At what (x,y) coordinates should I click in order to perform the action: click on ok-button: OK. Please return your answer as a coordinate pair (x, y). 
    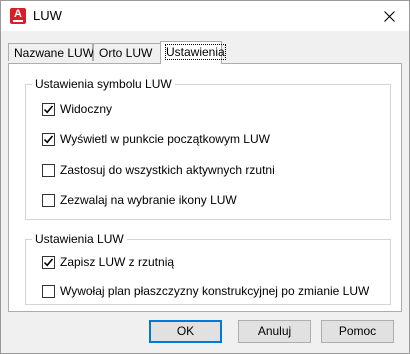
    Looking at the image, I should click on (185, 331).